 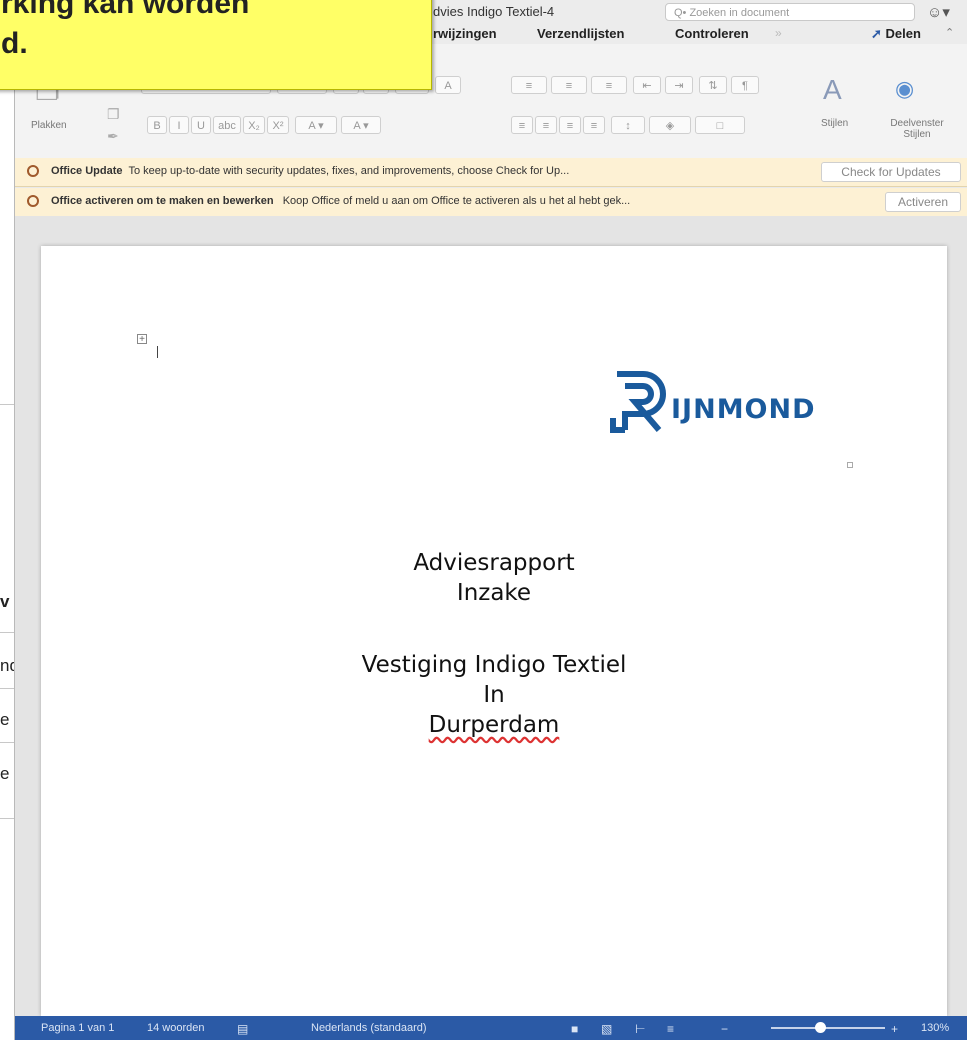 I want to click on rijnmond-logo: IJNMOND, so click(x=729, y=401).